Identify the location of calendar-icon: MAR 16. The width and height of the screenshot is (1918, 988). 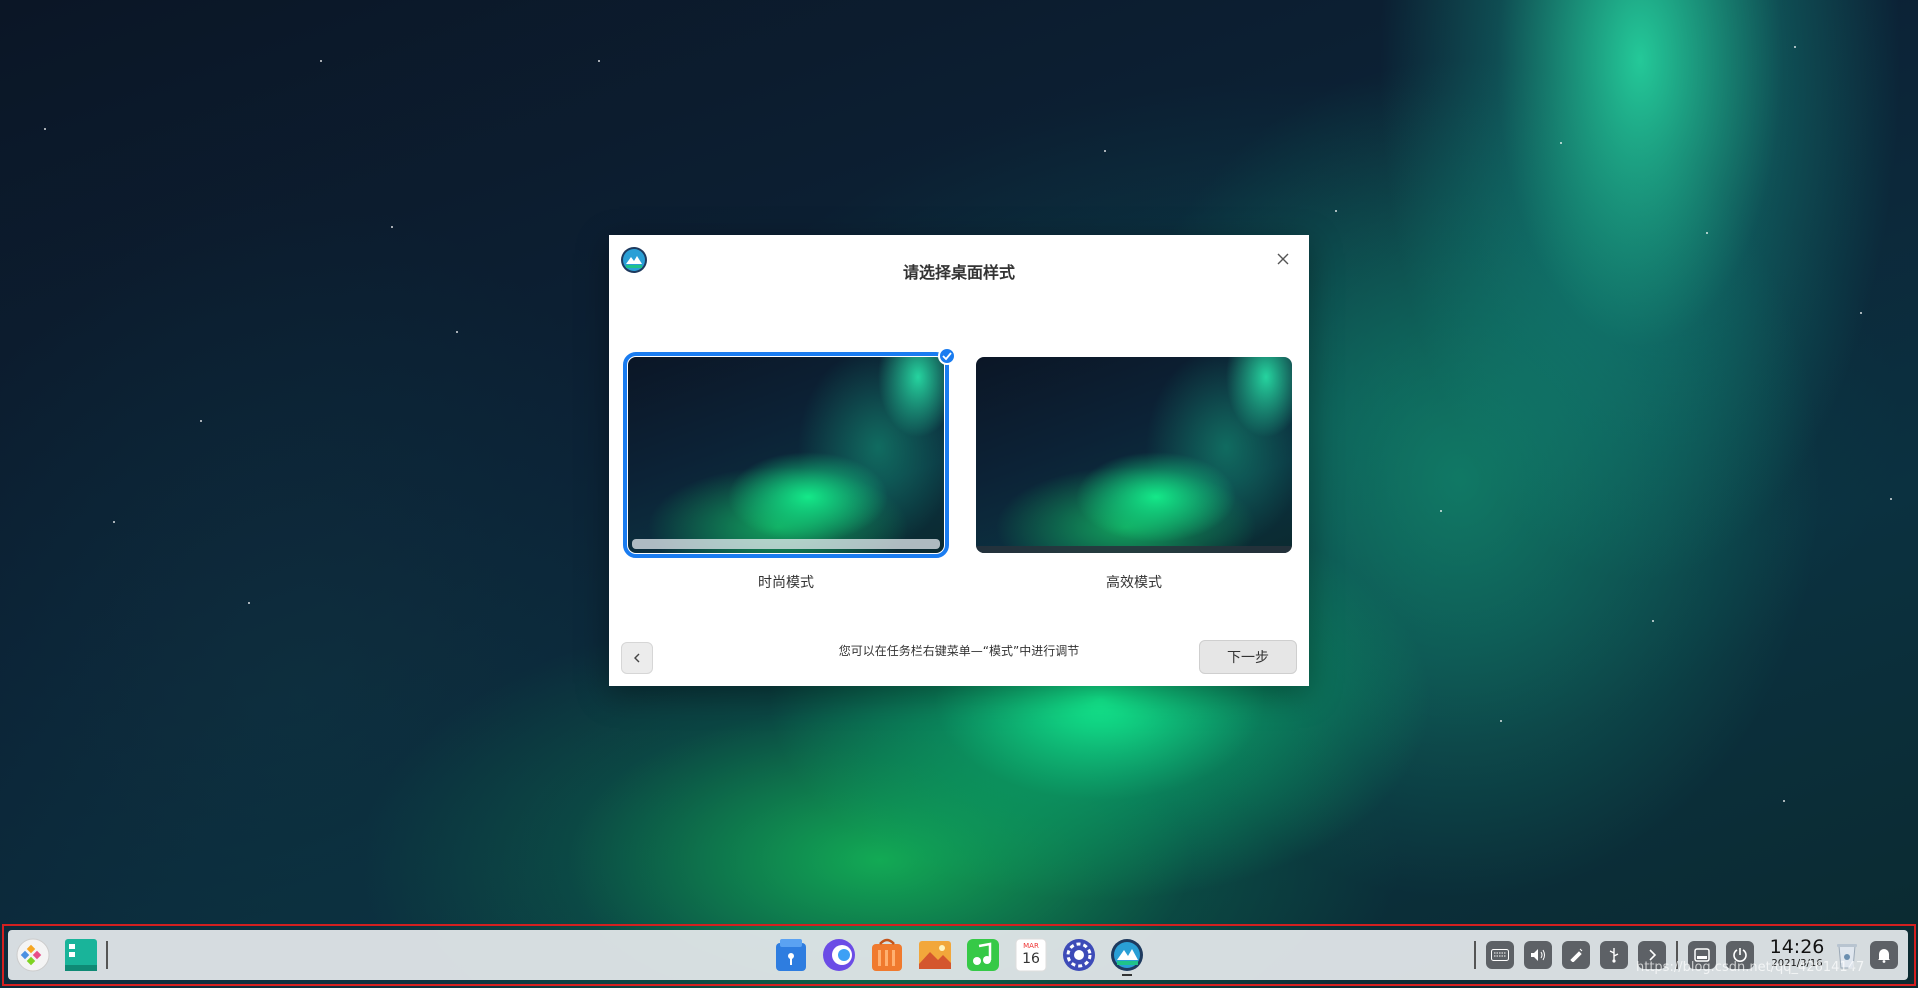
(1031, 955).